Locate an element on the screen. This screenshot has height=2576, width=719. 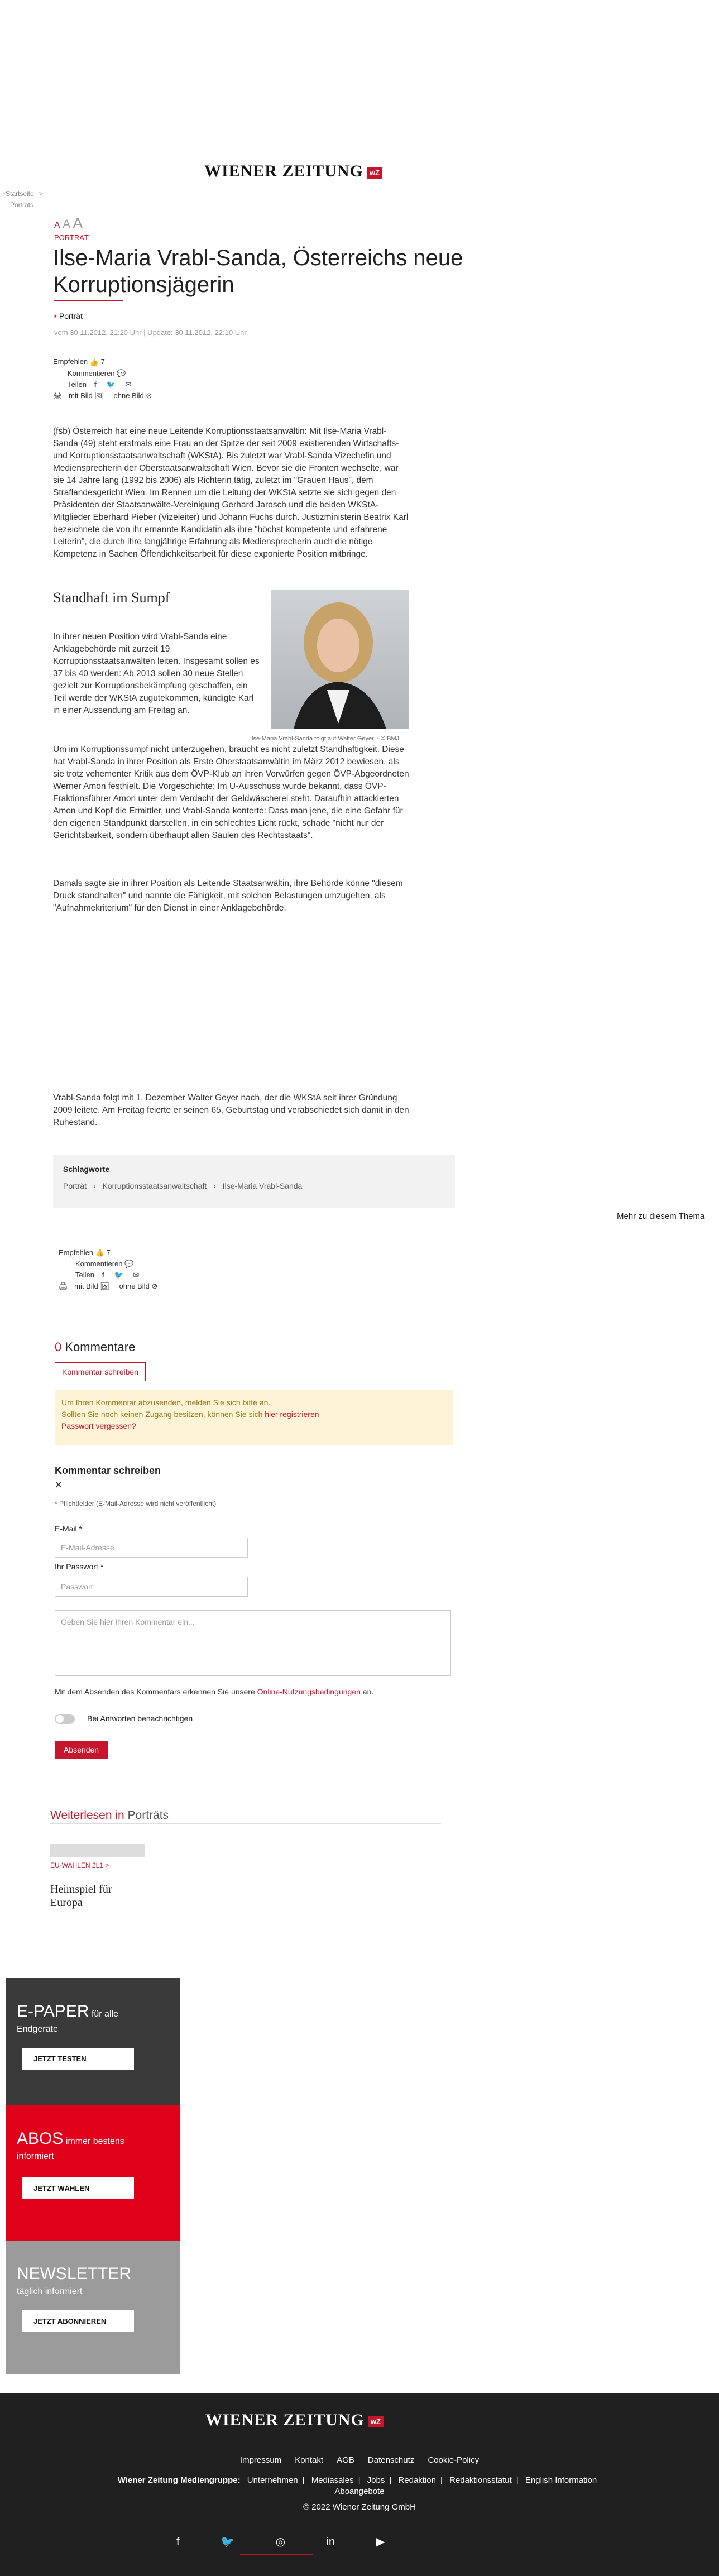
teaser-image-placeholder is located at coordinates (97, 1850).